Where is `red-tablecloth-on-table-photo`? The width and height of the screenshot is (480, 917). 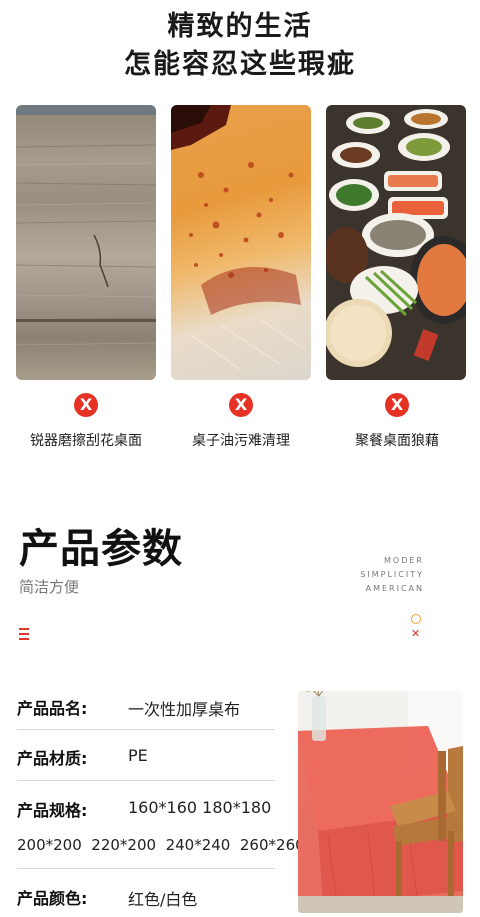 red-tablecloth-on-table-photo is located at coordinates (380, 802).